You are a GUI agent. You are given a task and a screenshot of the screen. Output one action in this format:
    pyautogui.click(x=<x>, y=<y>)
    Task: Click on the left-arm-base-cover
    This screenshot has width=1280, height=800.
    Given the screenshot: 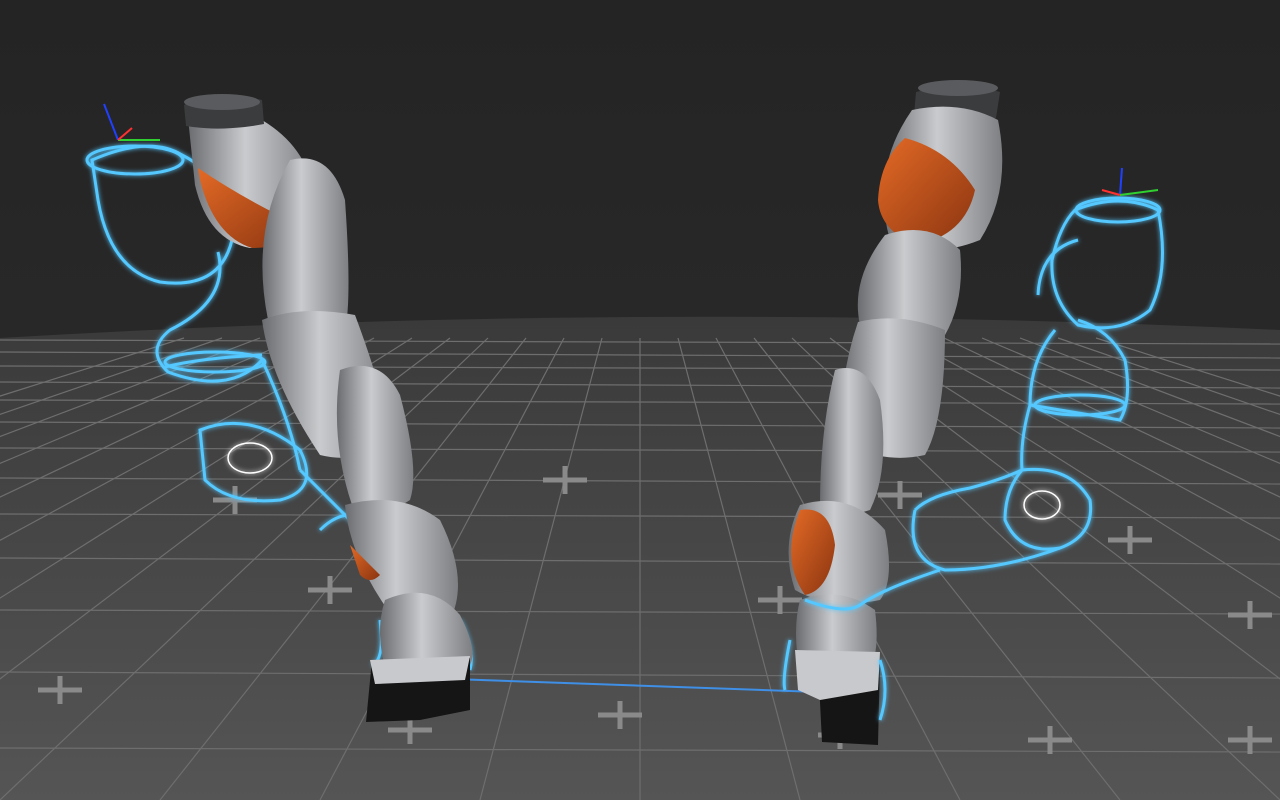 What is the action you would take?
    pyautogui.click(x=420, y=670)
    